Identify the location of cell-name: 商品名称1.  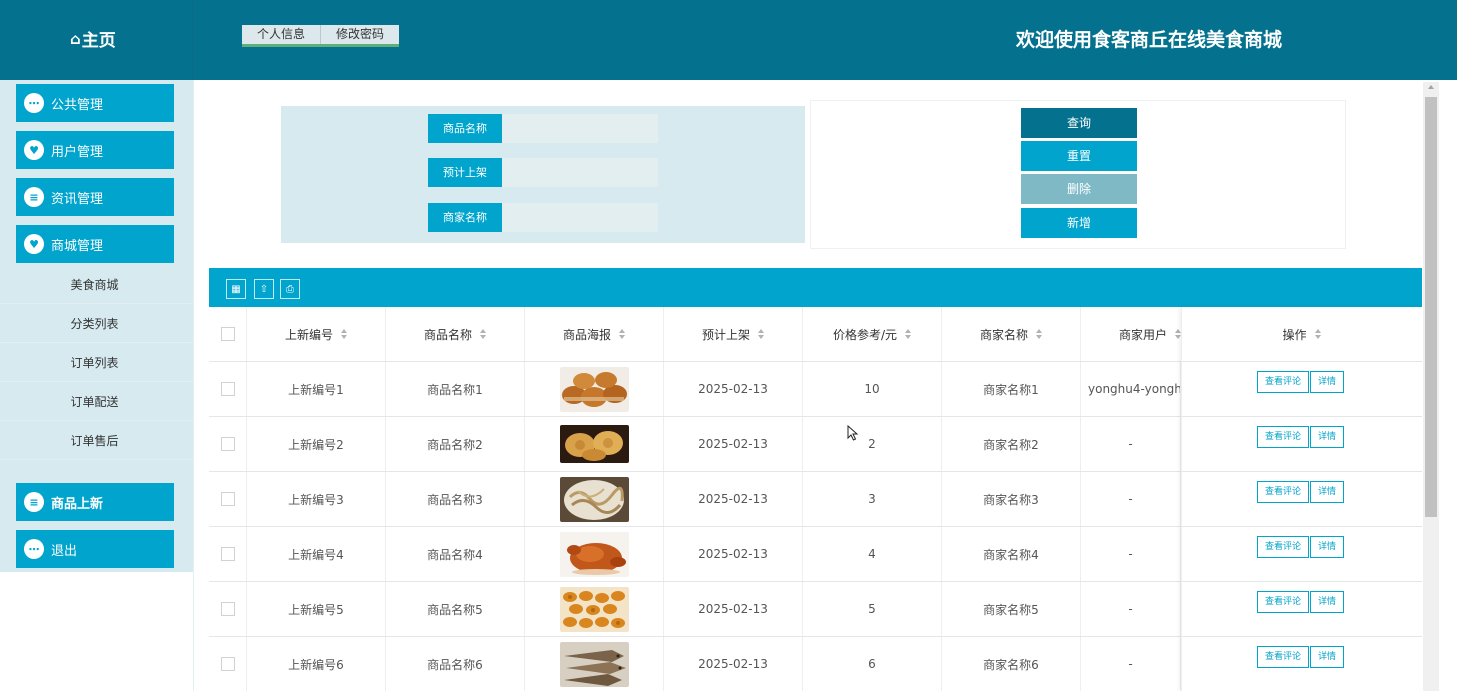
(455, 389).